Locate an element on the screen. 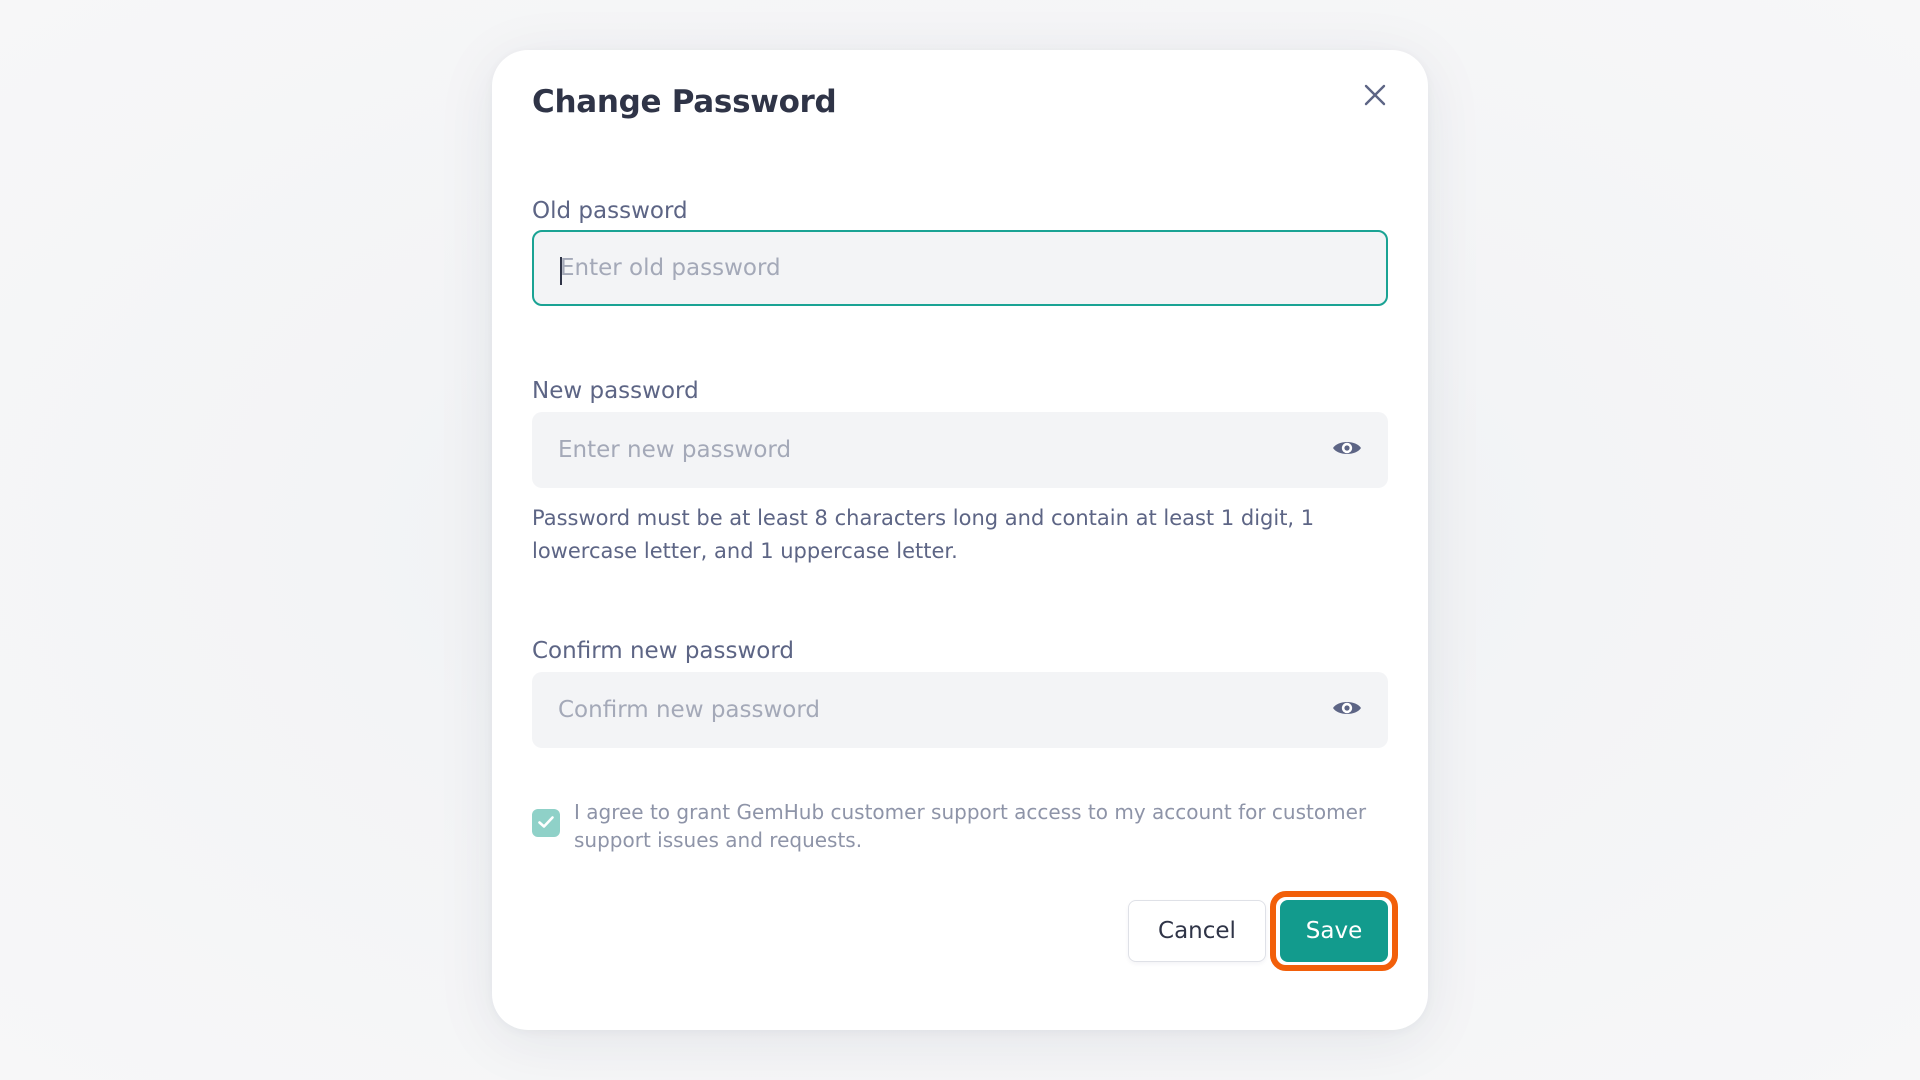 The image size is (1920, 1080). old-password-input is located at coordinates (960, 268).